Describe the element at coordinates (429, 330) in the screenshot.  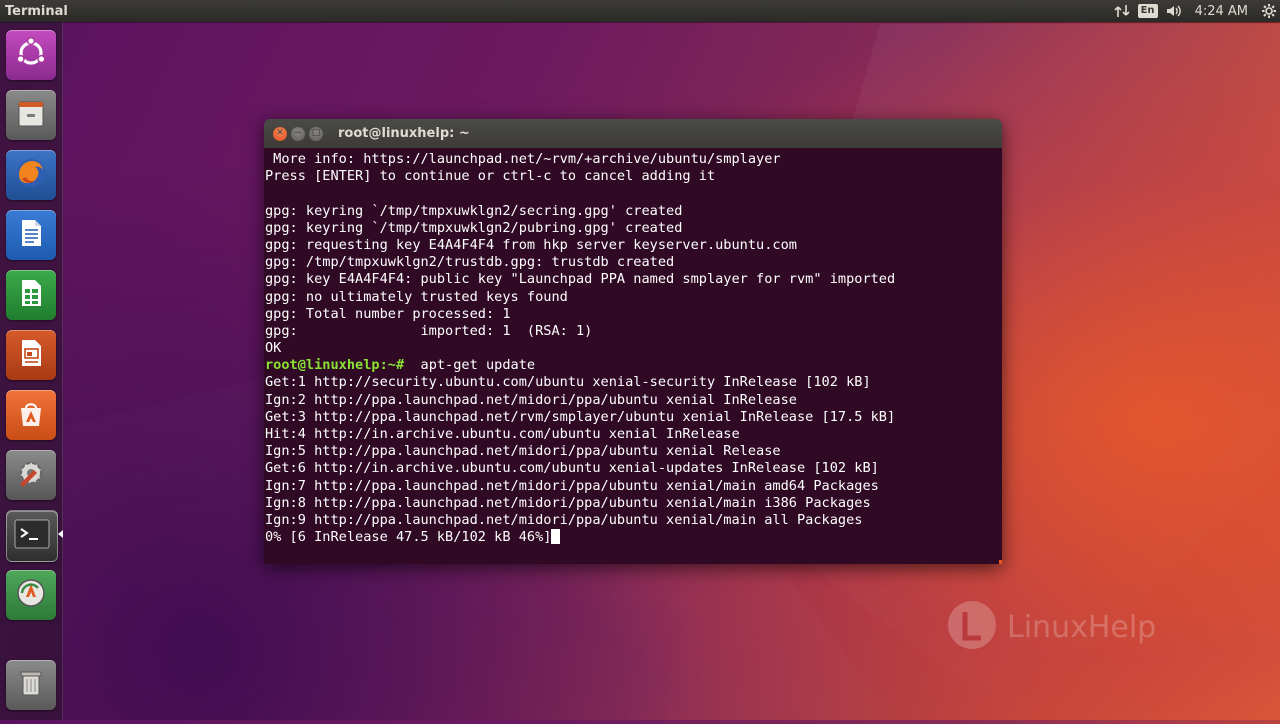
I see `terminal-line: gpg: imported: 1 (RSA: 1)` at that location.